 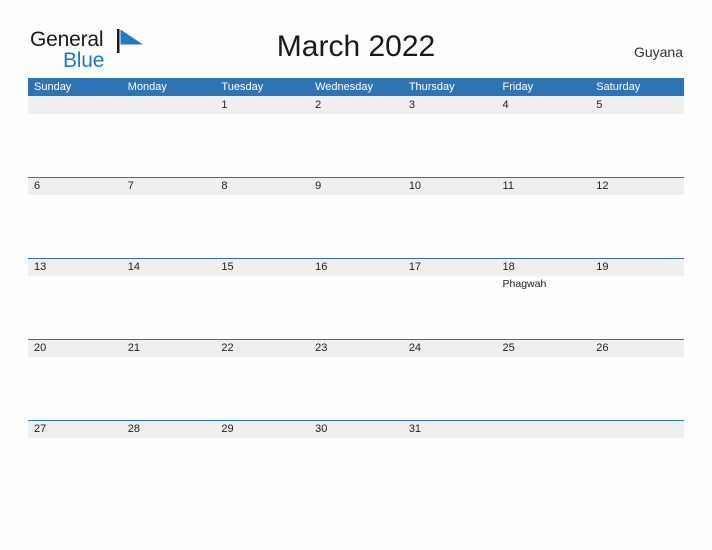 What do you see at coordinates (147, 87) in the screenshot?
I see `weekday-header-monday: Monday` at bounding box center [147, 87].